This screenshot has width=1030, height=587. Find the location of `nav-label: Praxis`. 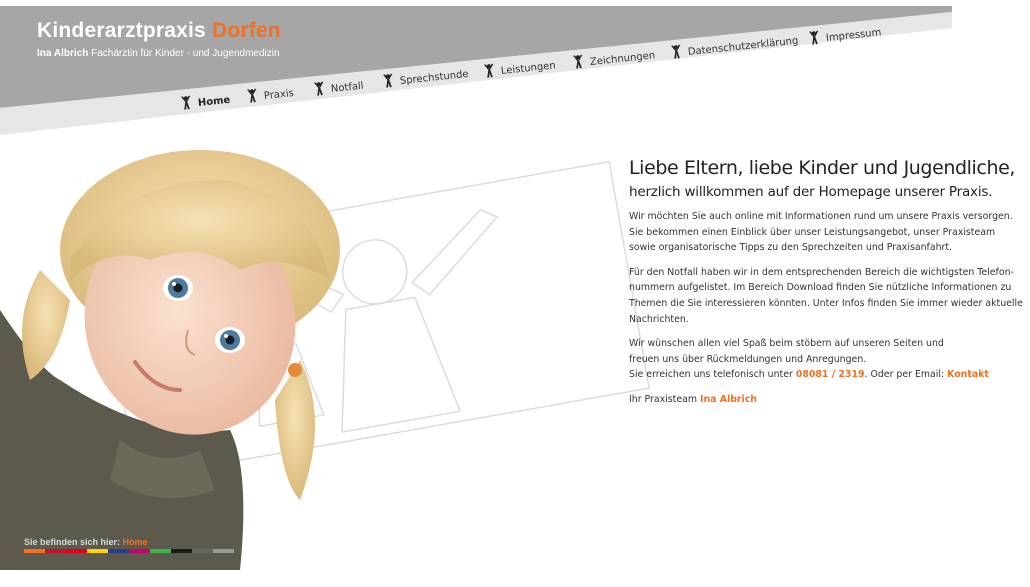

nav-label: Praxis is located at coordinates (279, 94).